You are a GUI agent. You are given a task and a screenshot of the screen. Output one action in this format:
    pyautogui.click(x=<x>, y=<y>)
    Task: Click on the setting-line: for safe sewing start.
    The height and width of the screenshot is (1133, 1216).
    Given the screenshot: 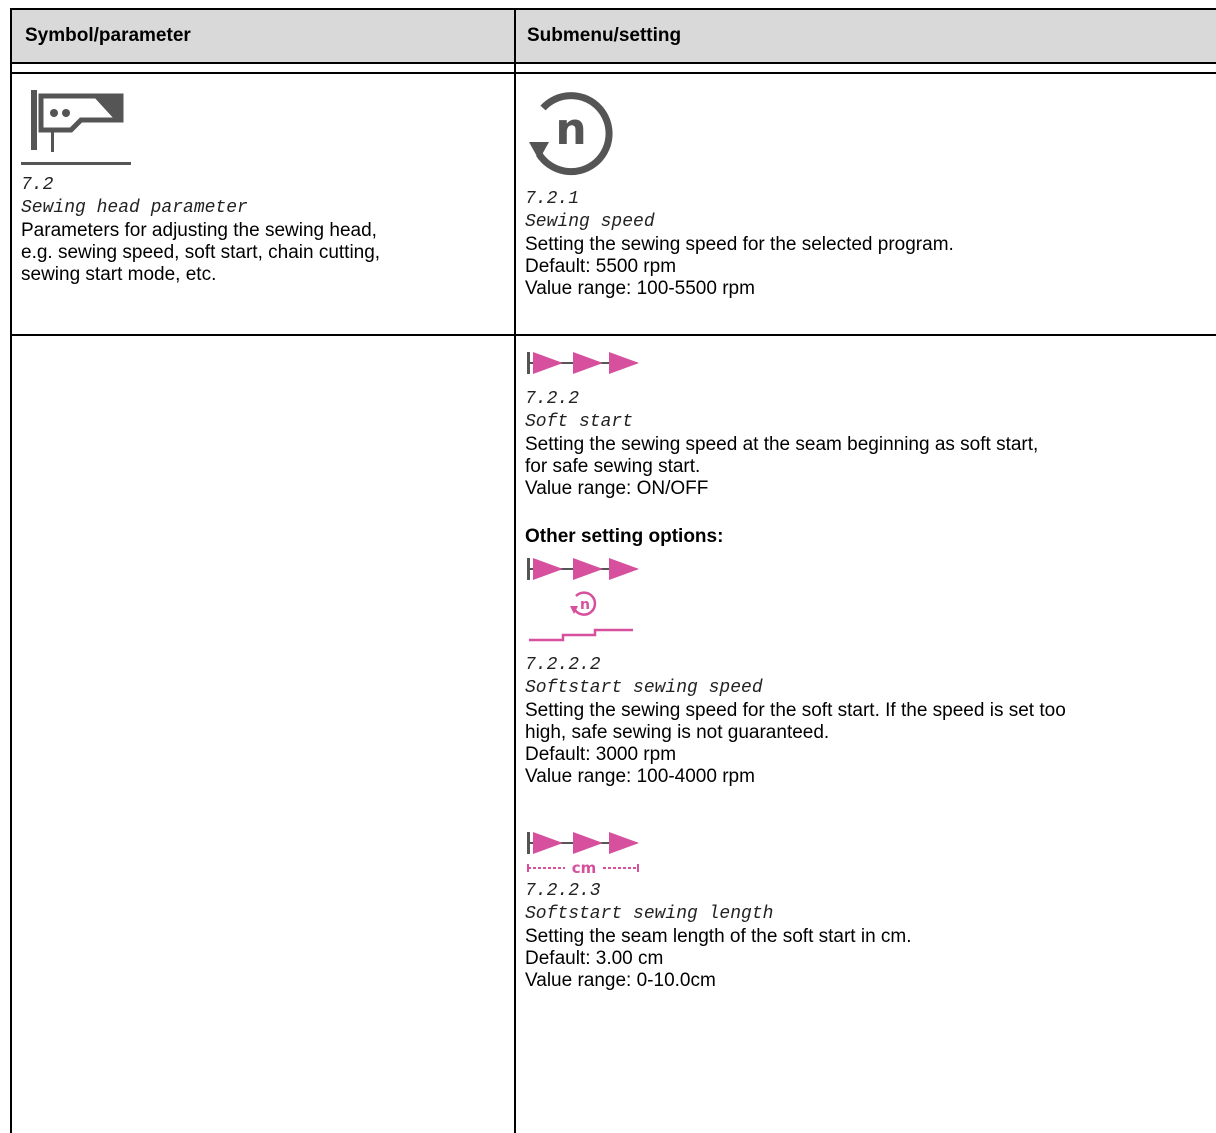 What is the action you would take?
    pyautogui.click(x=613, y=466)
    